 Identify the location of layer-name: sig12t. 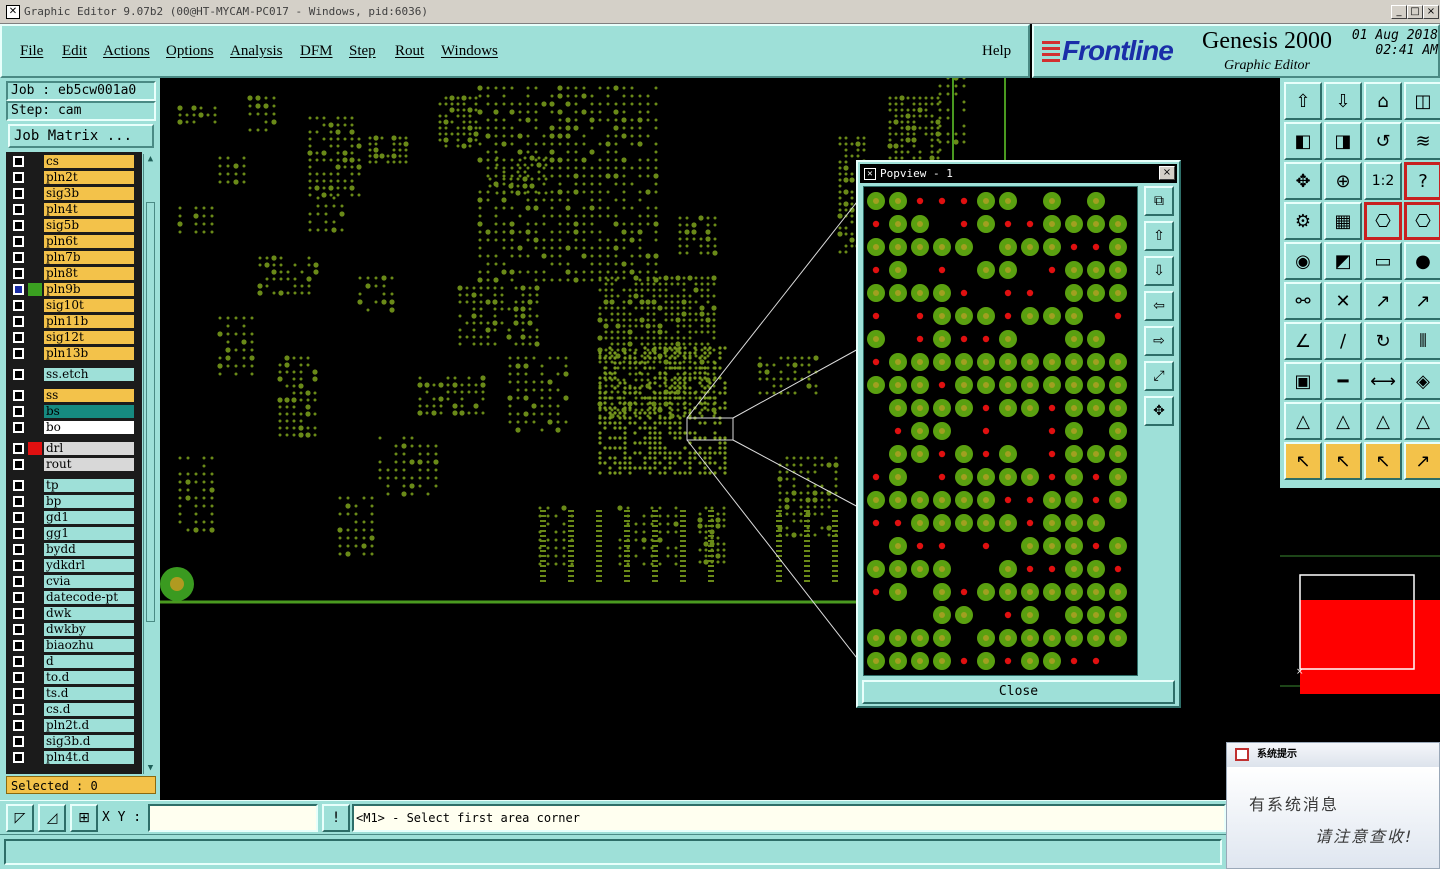
(89, 337).